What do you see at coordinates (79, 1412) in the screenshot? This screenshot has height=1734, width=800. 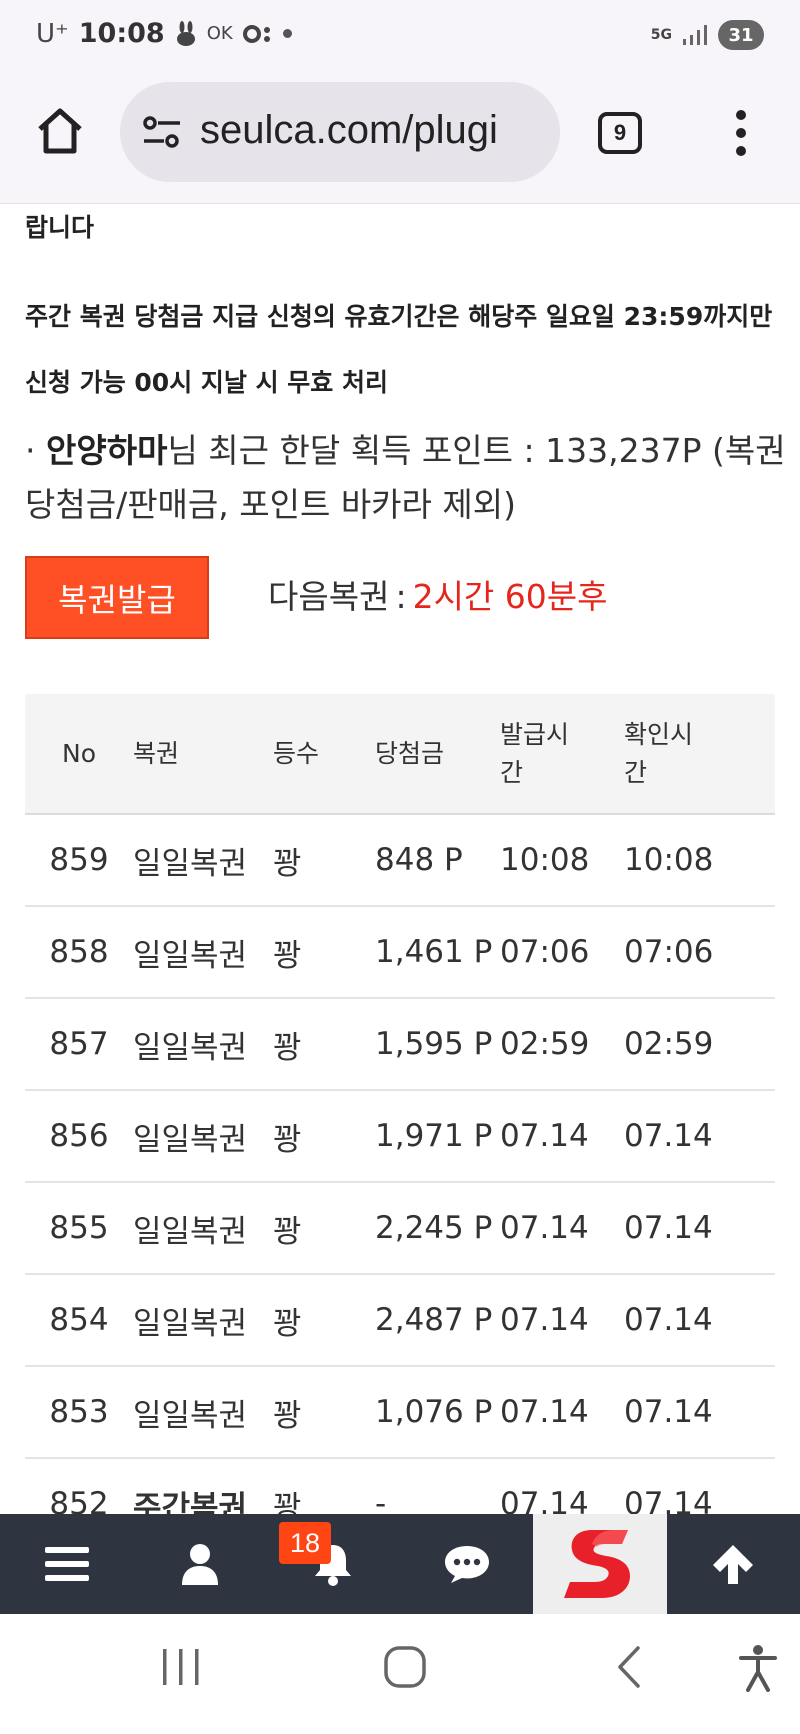 I see `row-no: 853` at bounding box center [79, 1412].